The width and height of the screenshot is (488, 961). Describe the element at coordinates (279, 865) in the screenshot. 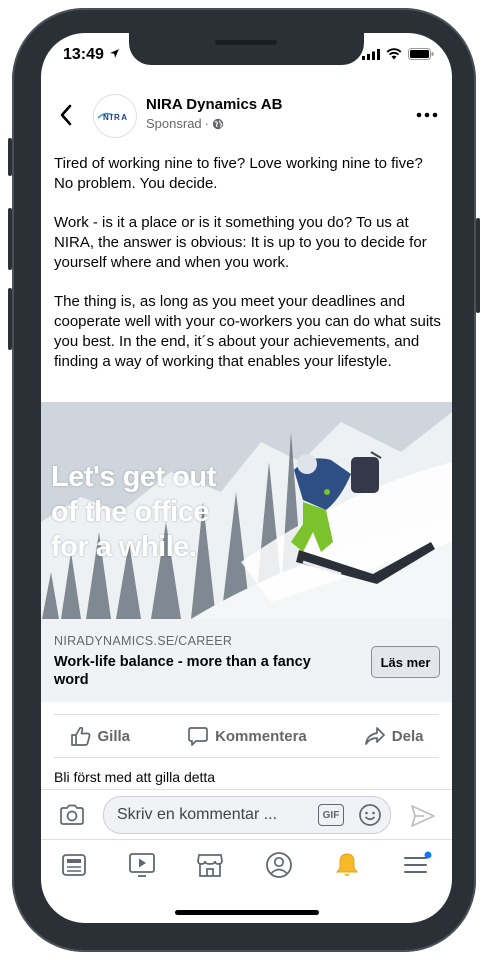

I see `profile-icon` at that location.